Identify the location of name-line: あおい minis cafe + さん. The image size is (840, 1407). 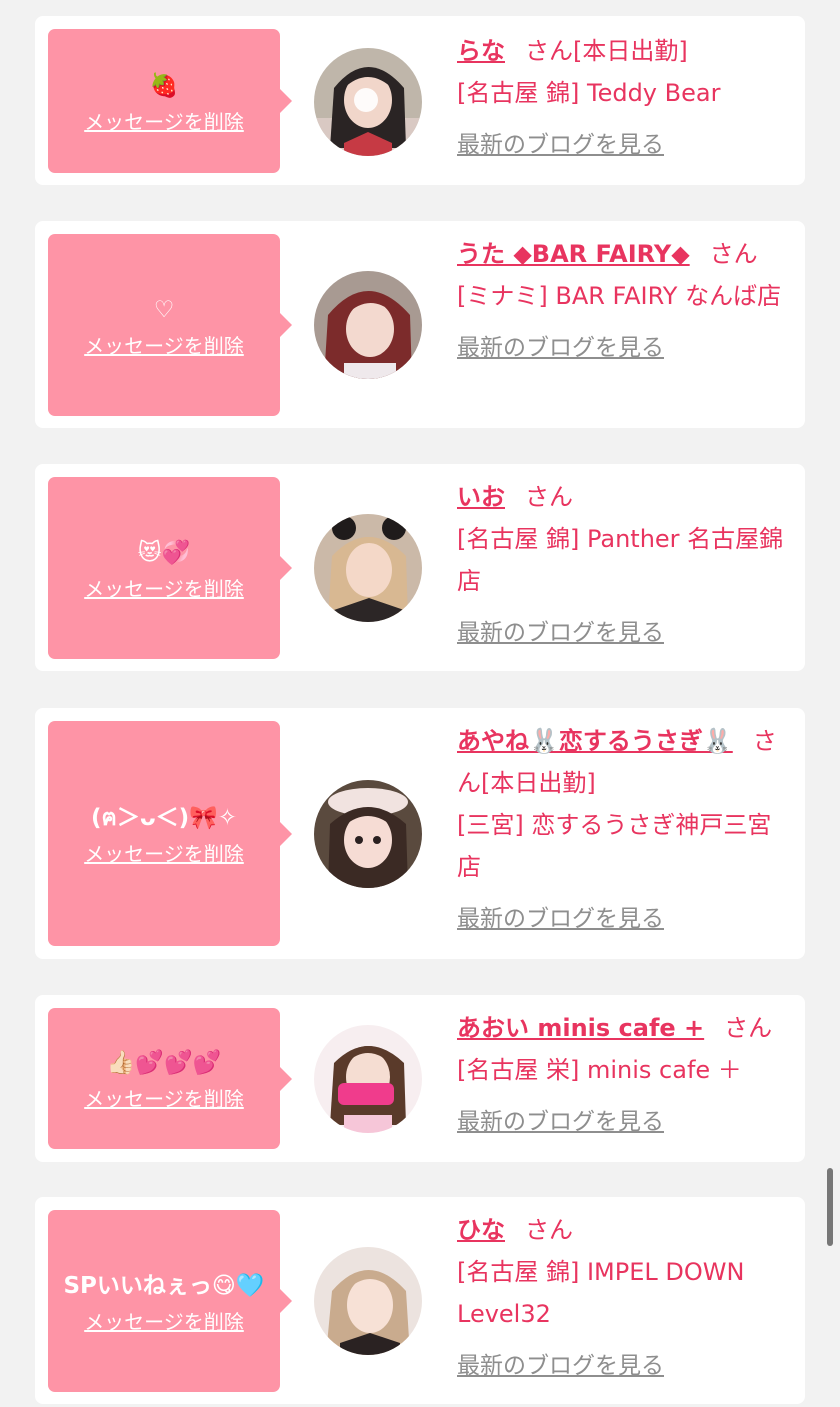
(624, 1028).